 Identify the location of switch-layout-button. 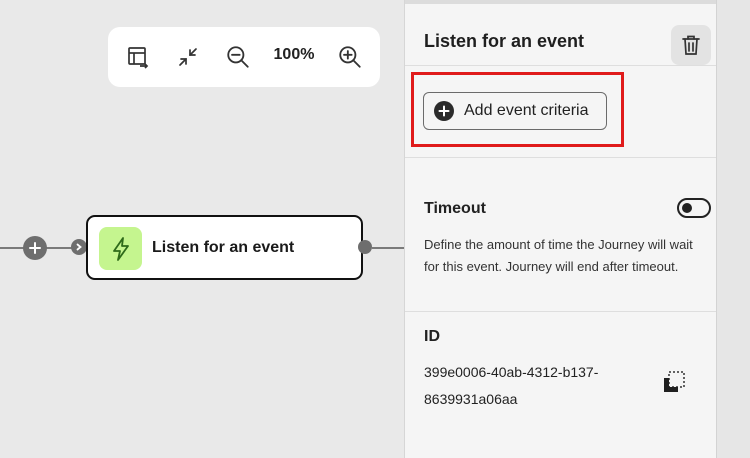
(138, 57).